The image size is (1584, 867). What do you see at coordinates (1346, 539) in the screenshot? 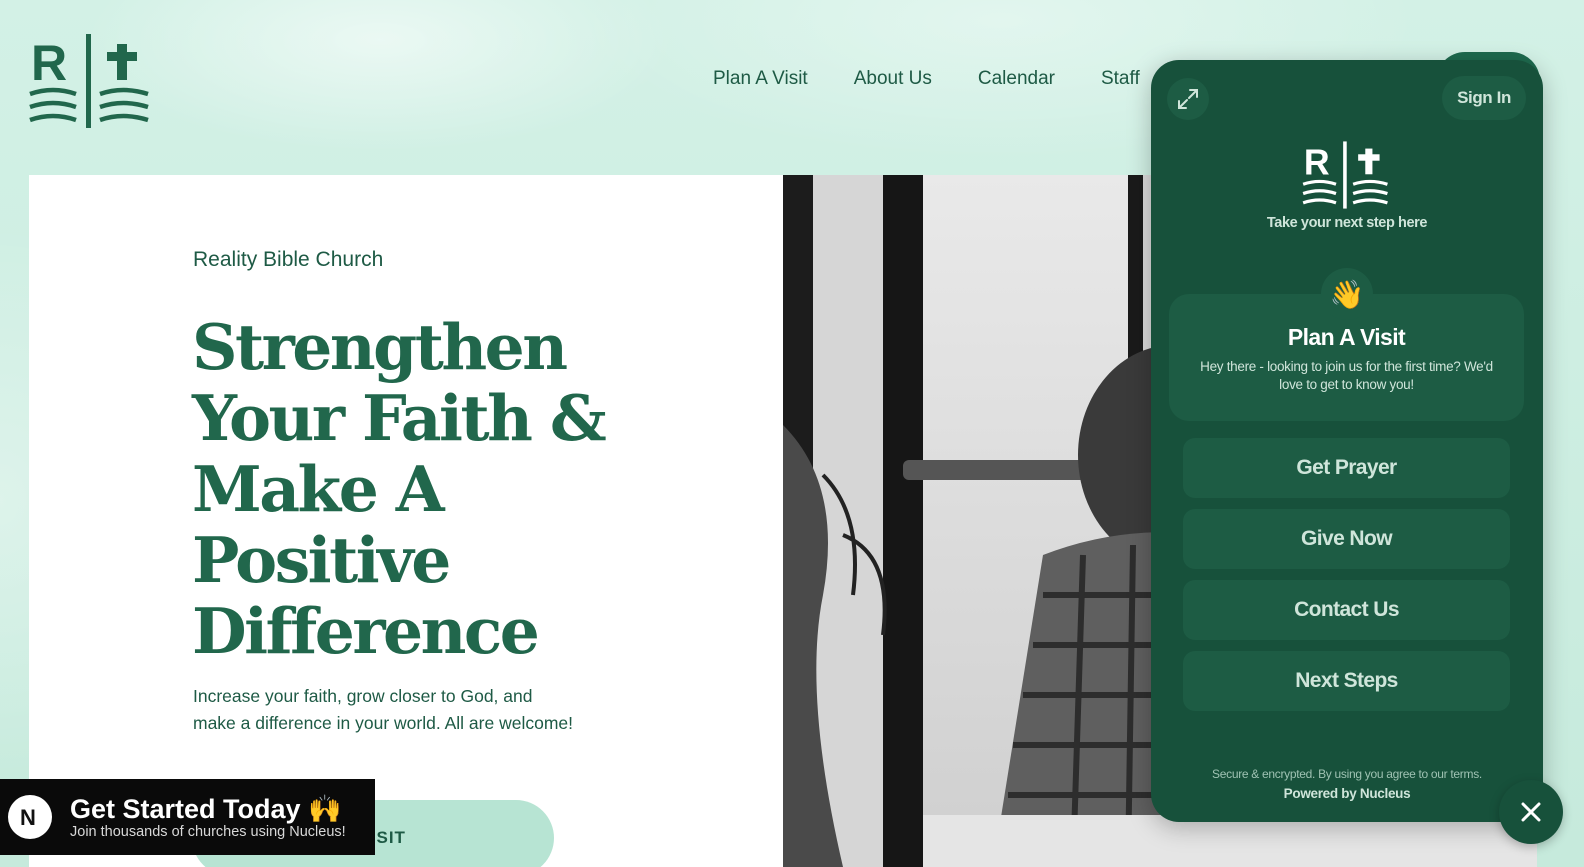
I see `give-now-button: Give Now` at bounding box center [1346, 539].